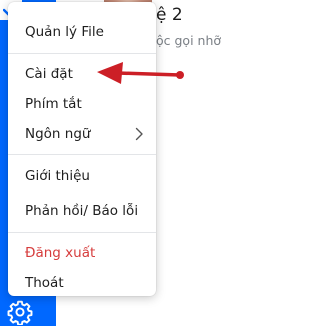 The height and width of the screenshot is (326, 320). What do you see at coordinates (64, 32) in the screenshot?
I see `menu-item-label: Quản lý File` at bounding box center [64, 32].